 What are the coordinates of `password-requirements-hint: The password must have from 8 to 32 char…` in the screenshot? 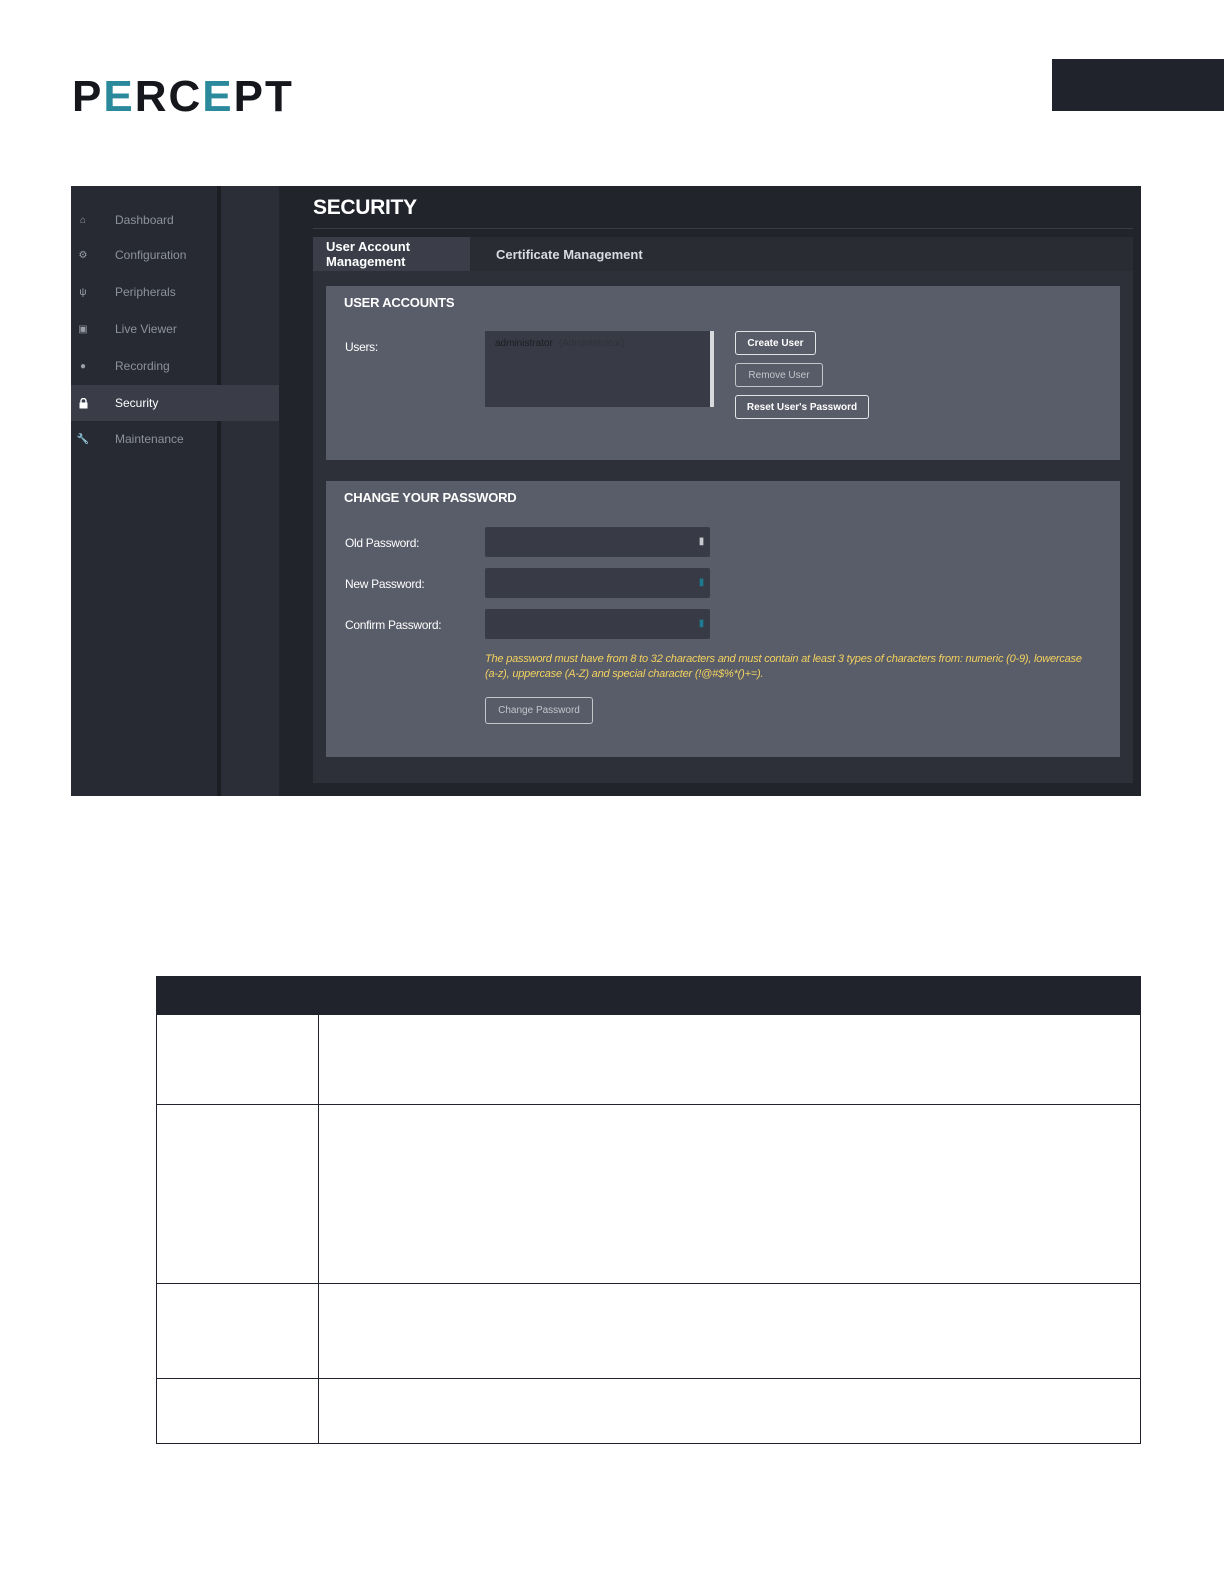 It's located at (783, 666).